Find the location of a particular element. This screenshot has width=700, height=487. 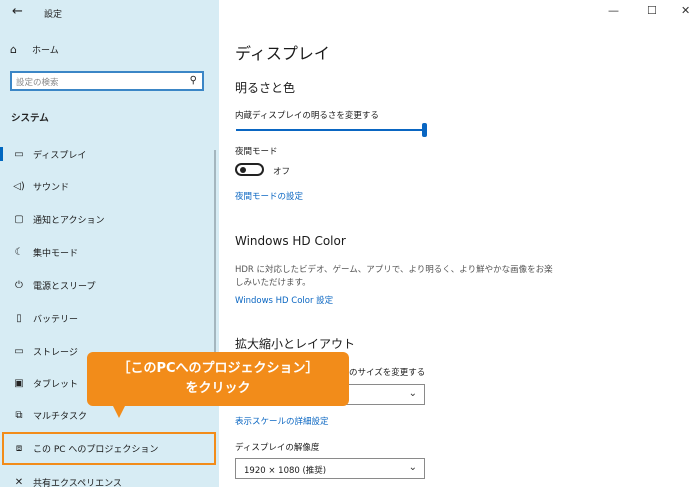

night-mode-state: オフ is located at coordinates (282, 172).